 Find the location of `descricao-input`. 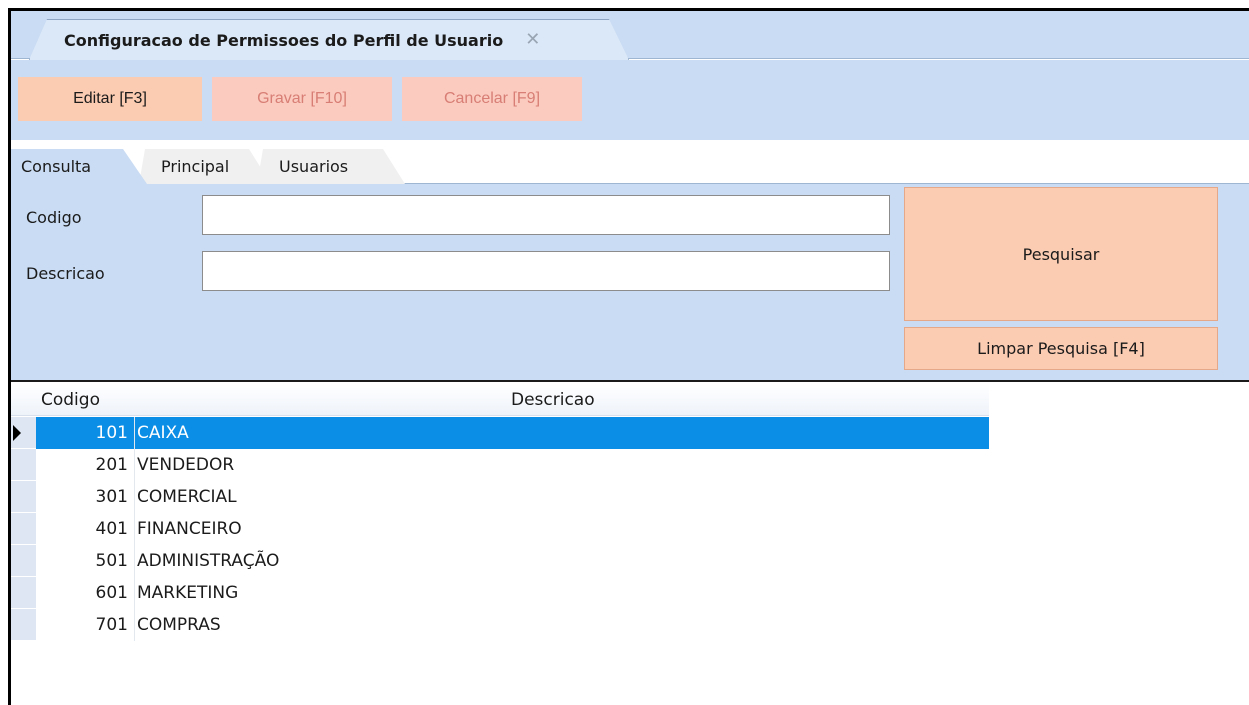

descricao-input is located at coordinates (546, 271).